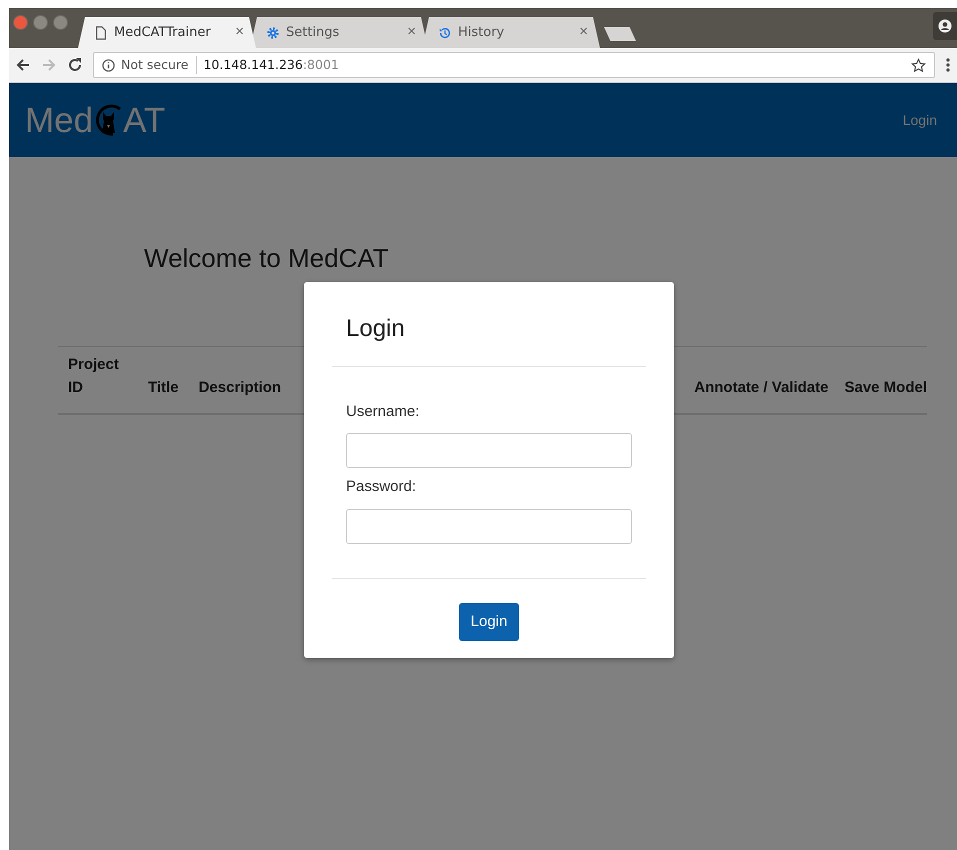 The width and height of the screenshot is (957, 850). What do you see at coordinates (760, 388) in the screenshot?
I see `column-header: Annotate / Validate` at bounding box center [760, 388].